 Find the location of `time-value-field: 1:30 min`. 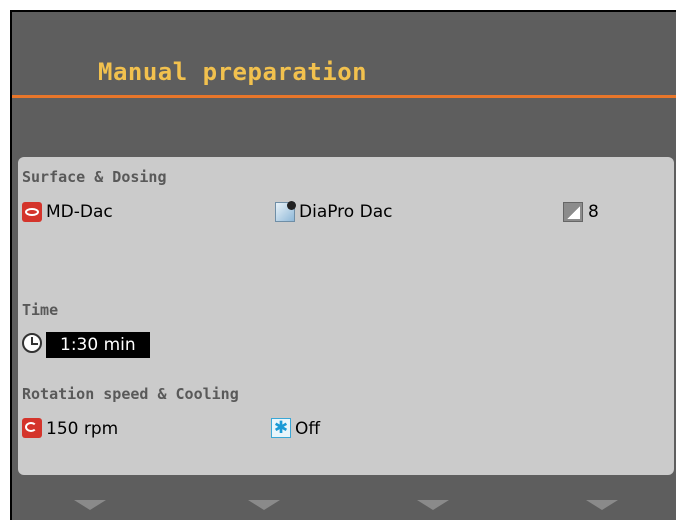

time-value-field: 1:30 min is located at coordinates (98, 345).